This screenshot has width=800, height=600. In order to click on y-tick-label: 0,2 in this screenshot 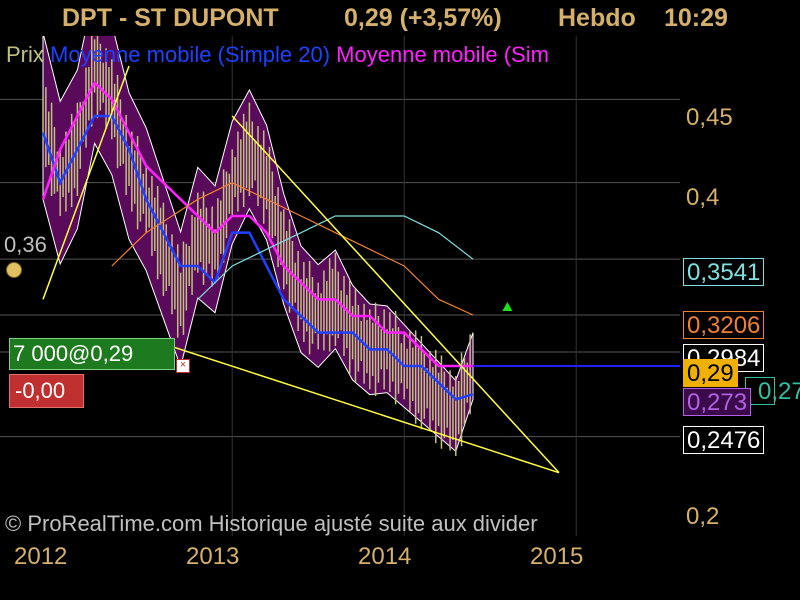, I will do `click(703, 516)`.